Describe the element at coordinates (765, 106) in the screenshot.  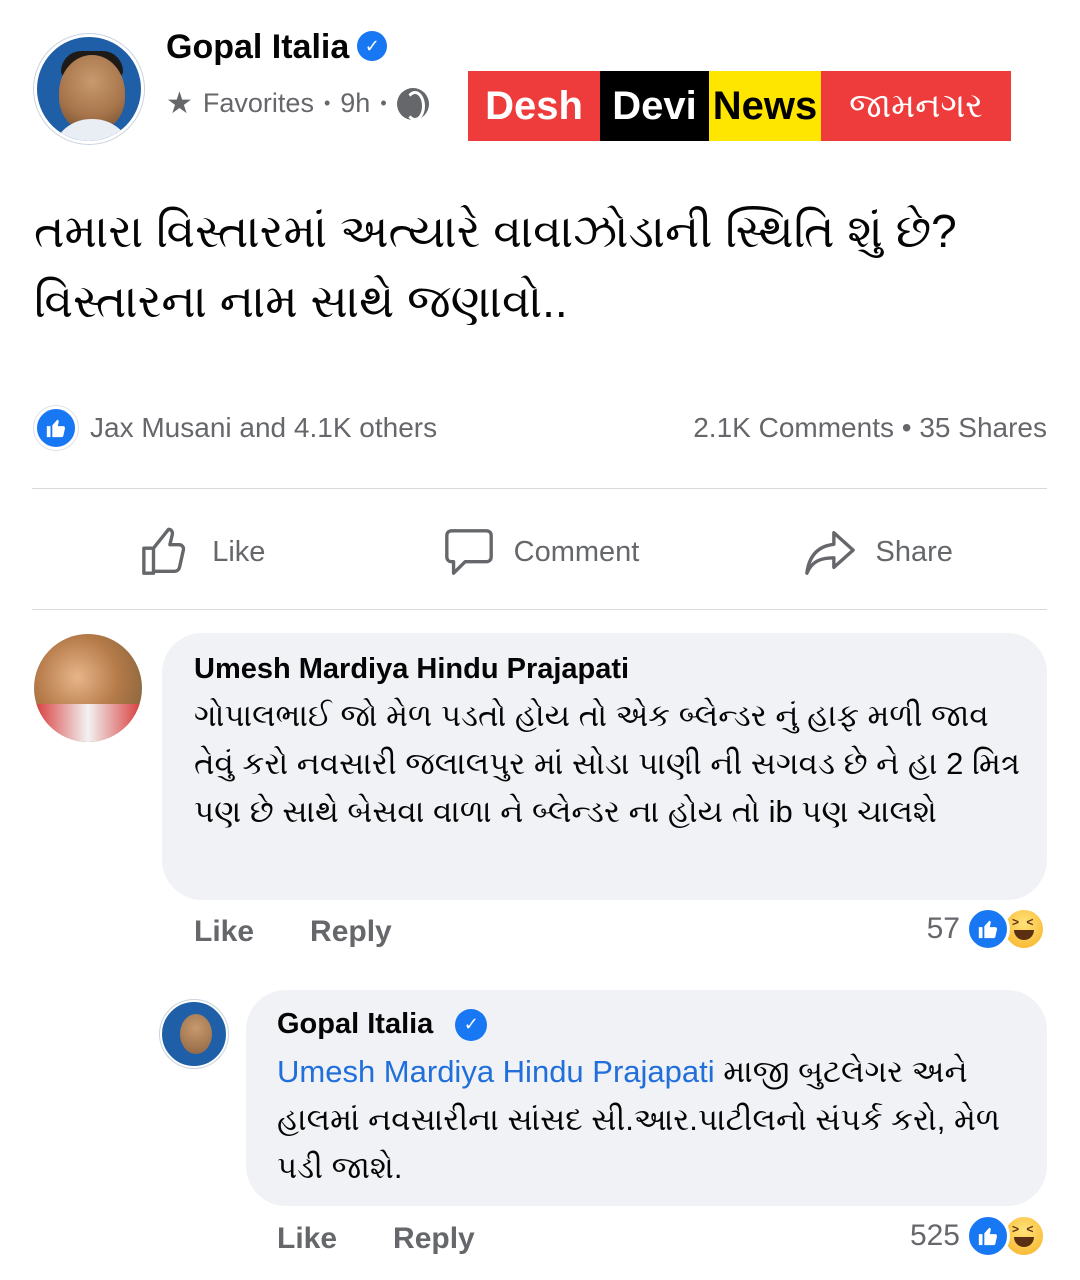
I see `banner-word-news: News` at that location.